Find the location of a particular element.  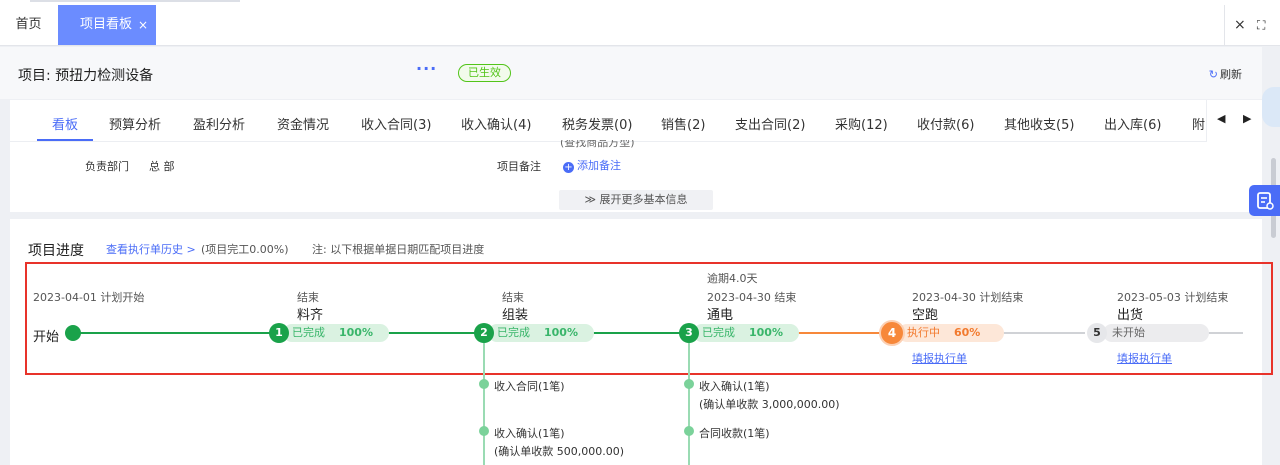

nav-tab-other: 其他收支(5) is located at coordinates (1039, 123).